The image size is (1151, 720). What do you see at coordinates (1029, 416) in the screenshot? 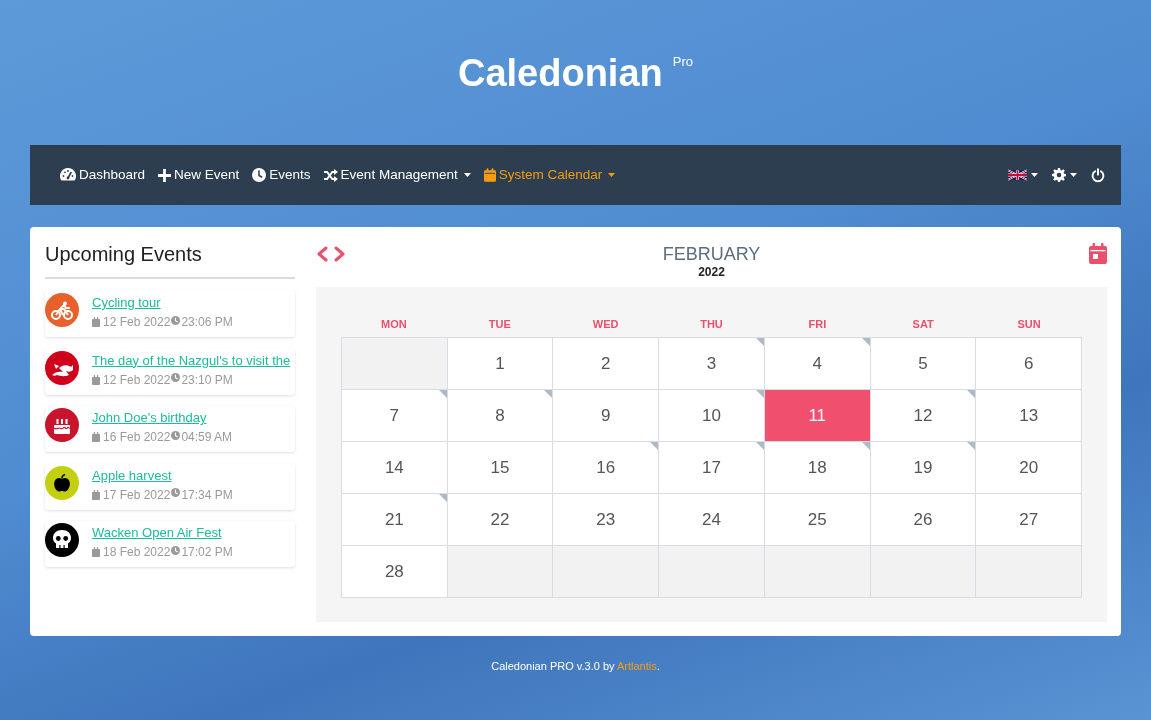
I see `calendar-day: 13` at bounding box center [1029, 416].